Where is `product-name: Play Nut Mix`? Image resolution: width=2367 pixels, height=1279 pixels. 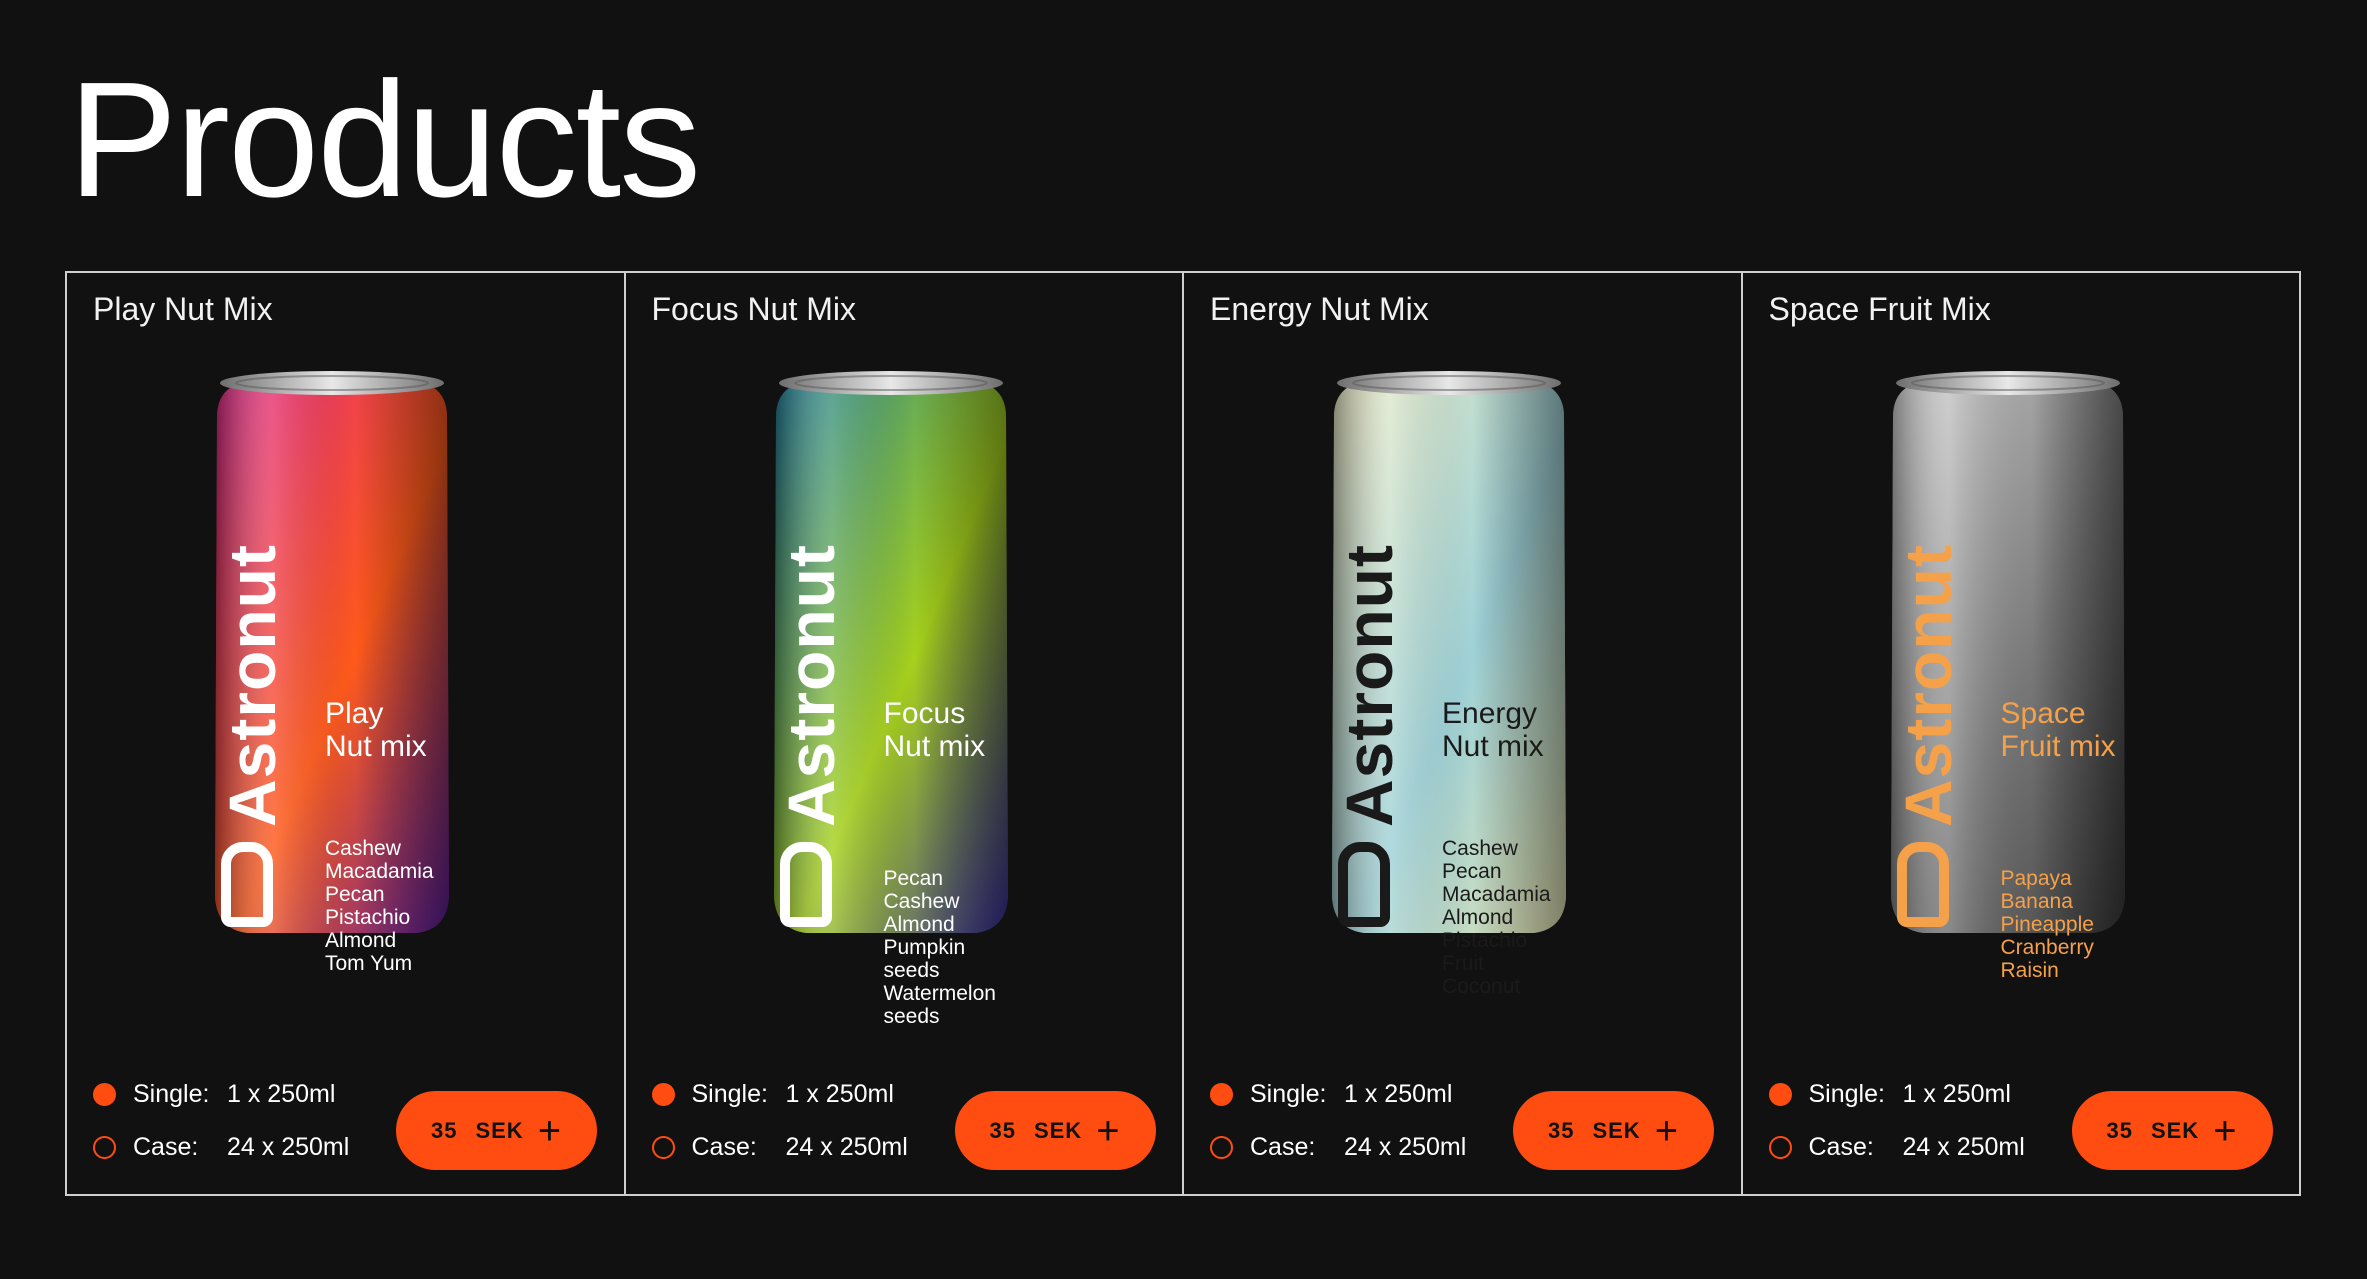
product-name: Play Nut Mix is located at coordinates (183, 309).